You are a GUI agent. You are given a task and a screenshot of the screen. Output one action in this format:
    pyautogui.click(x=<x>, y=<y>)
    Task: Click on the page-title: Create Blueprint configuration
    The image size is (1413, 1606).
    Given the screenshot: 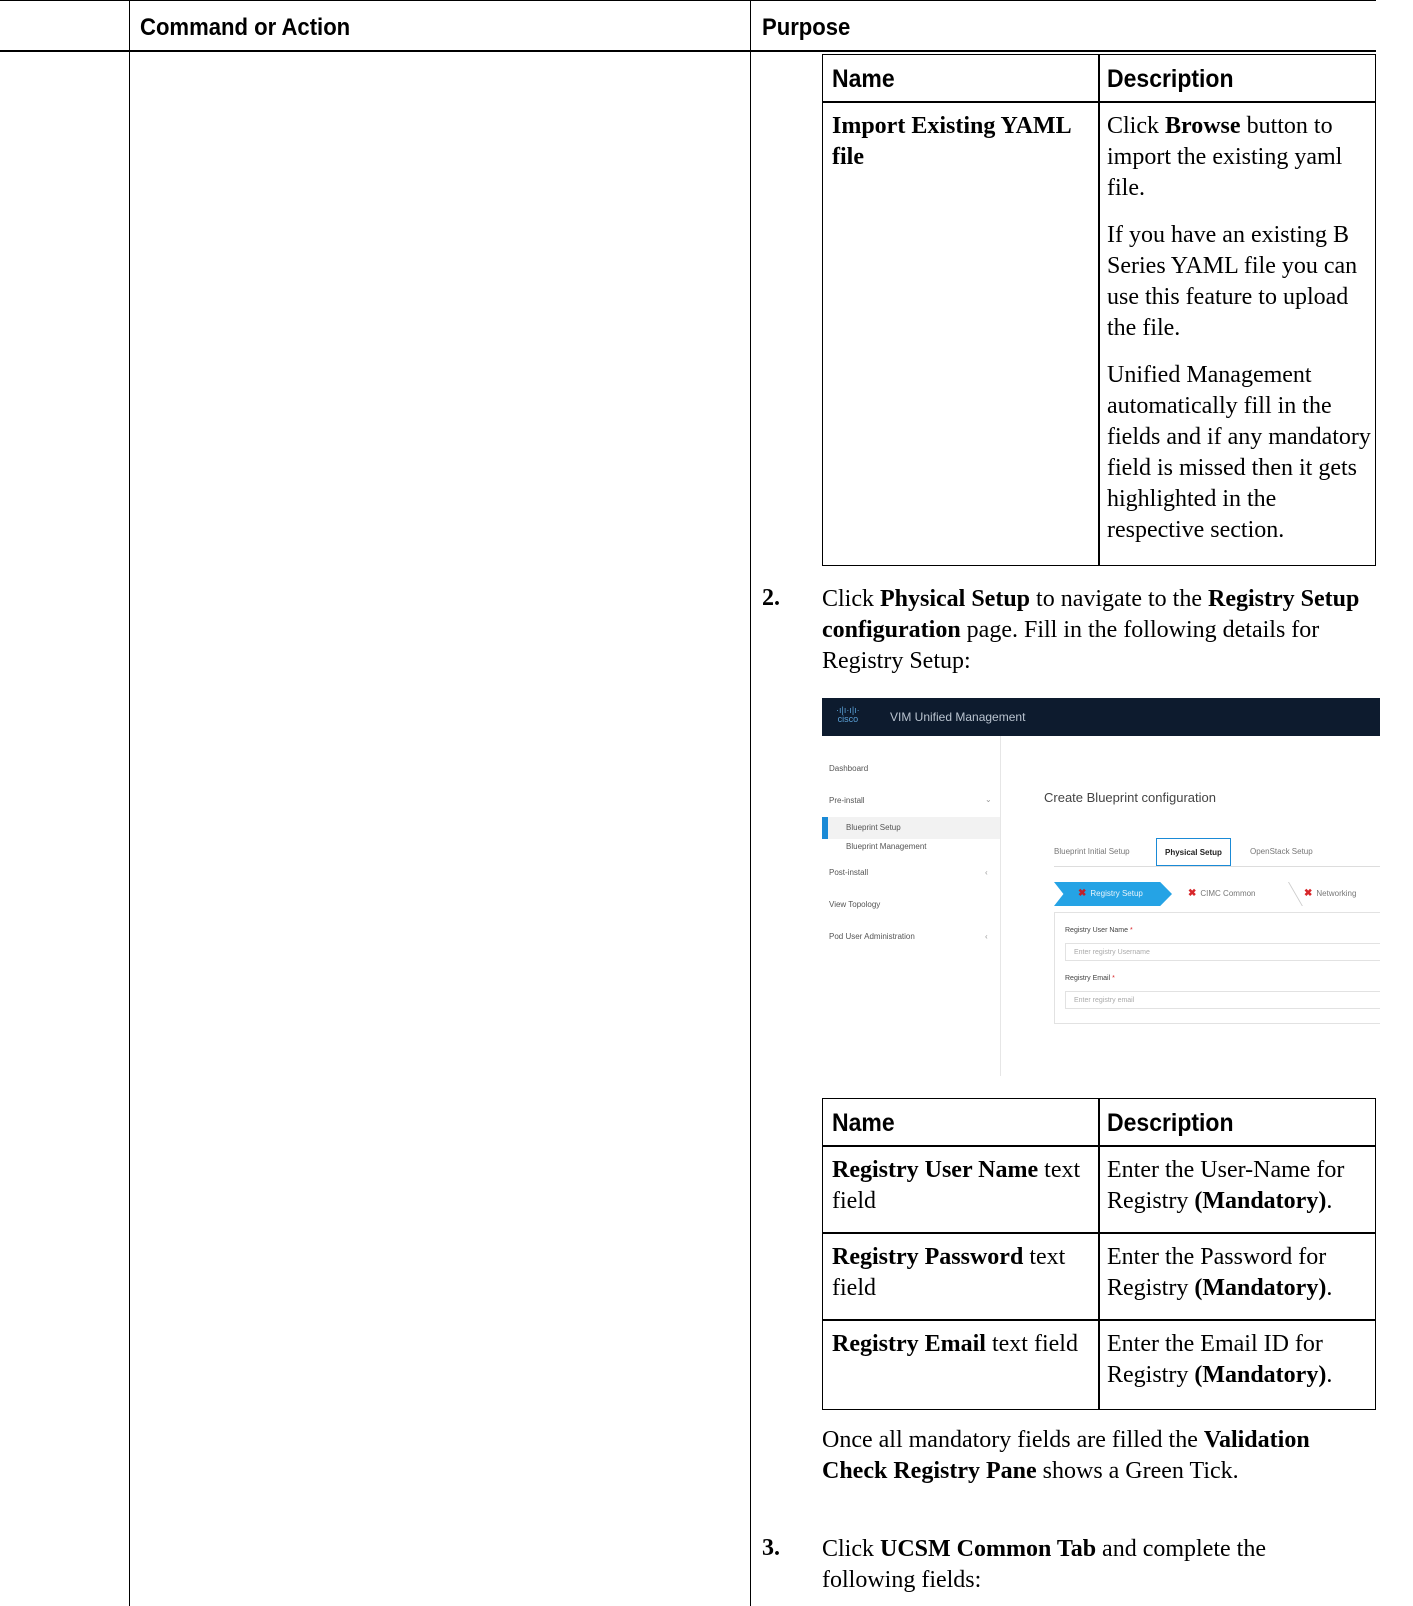 What is the action you would take?
    pyautogui.click(x=1130, y=797)
    